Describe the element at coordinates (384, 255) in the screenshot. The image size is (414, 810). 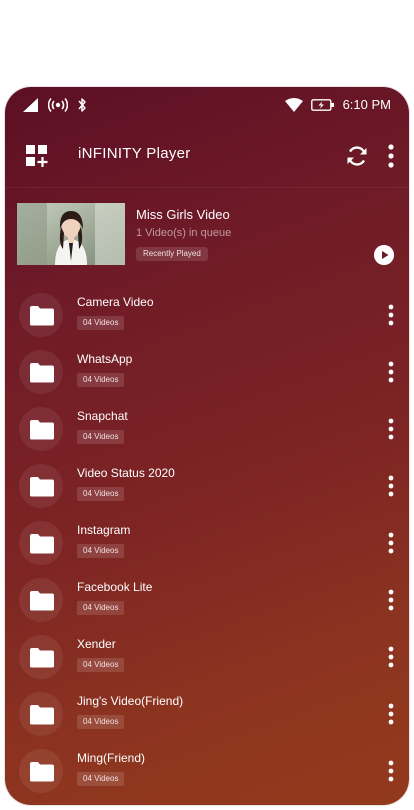
I see `play-icon` at that location.